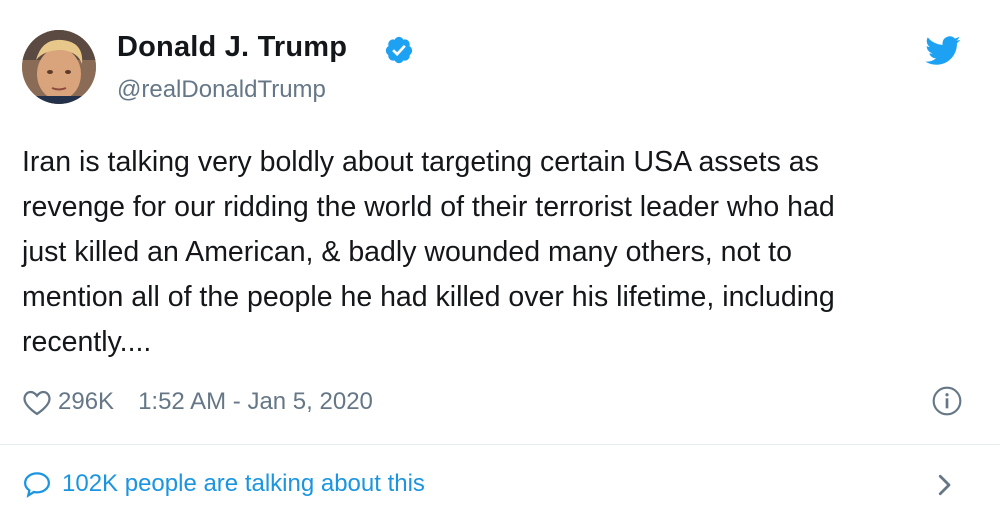 The height and width of the screenshot is (521, 1000). I want to click on avatar, so click(59, 67).